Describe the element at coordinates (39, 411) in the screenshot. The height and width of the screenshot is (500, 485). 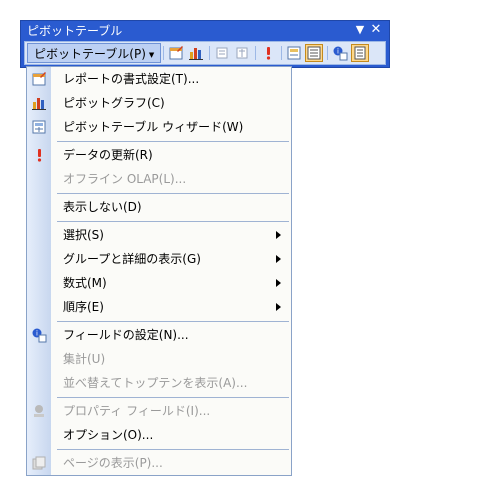
I see `property-fields-icon` at that location.